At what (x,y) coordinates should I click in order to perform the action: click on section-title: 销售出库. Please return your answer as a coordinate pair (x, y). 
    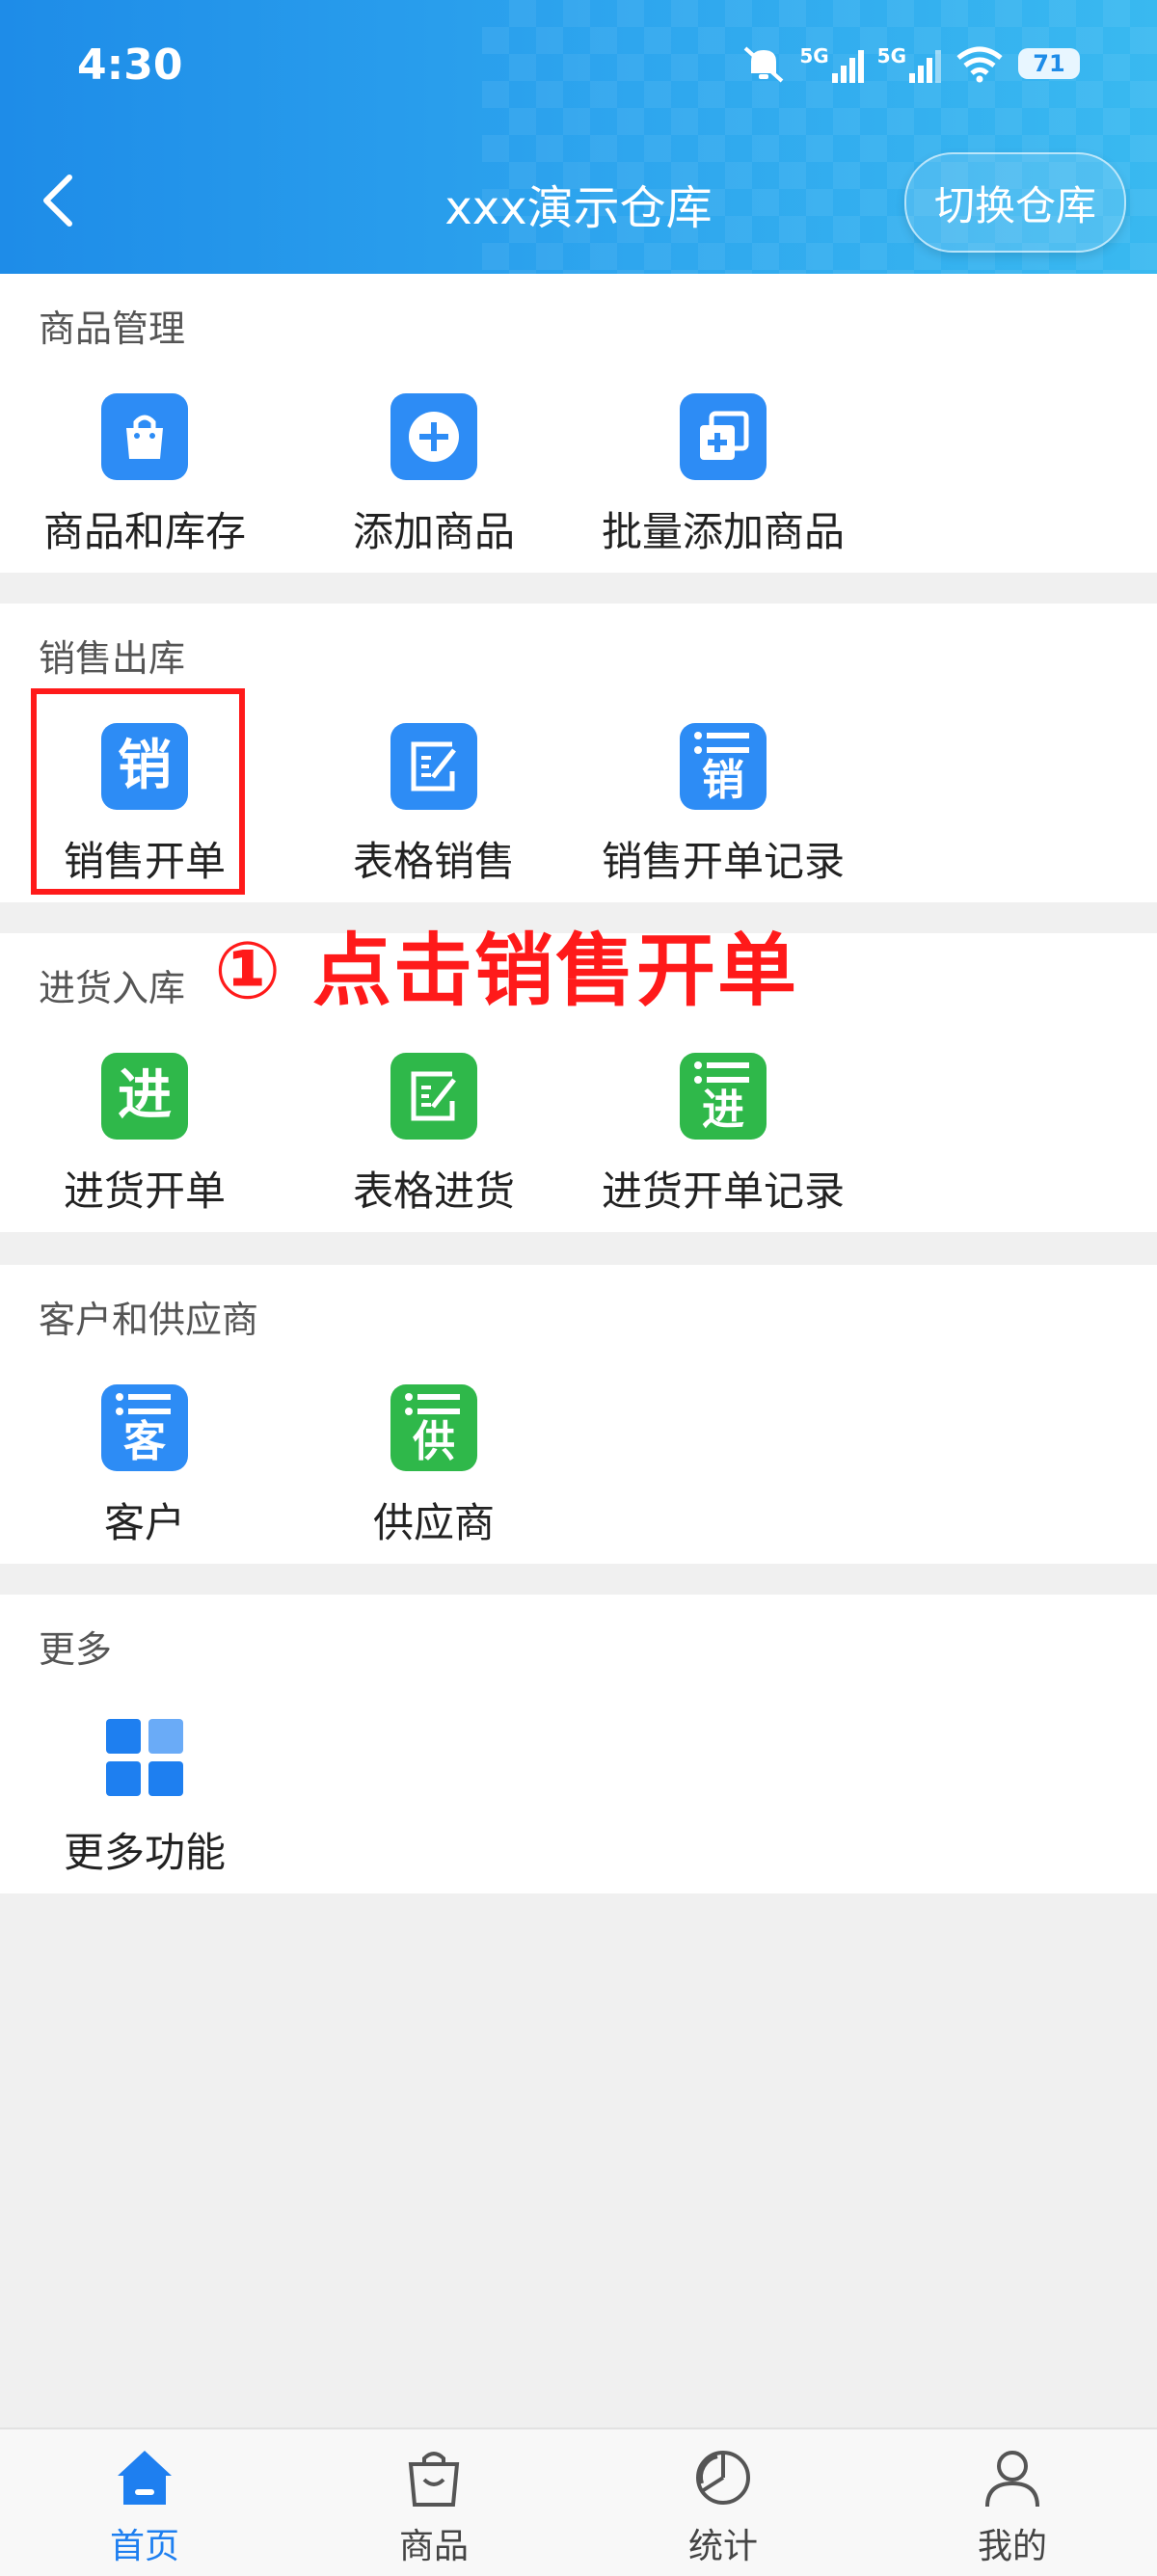
    Looking at the image, I should click on (112, 659).